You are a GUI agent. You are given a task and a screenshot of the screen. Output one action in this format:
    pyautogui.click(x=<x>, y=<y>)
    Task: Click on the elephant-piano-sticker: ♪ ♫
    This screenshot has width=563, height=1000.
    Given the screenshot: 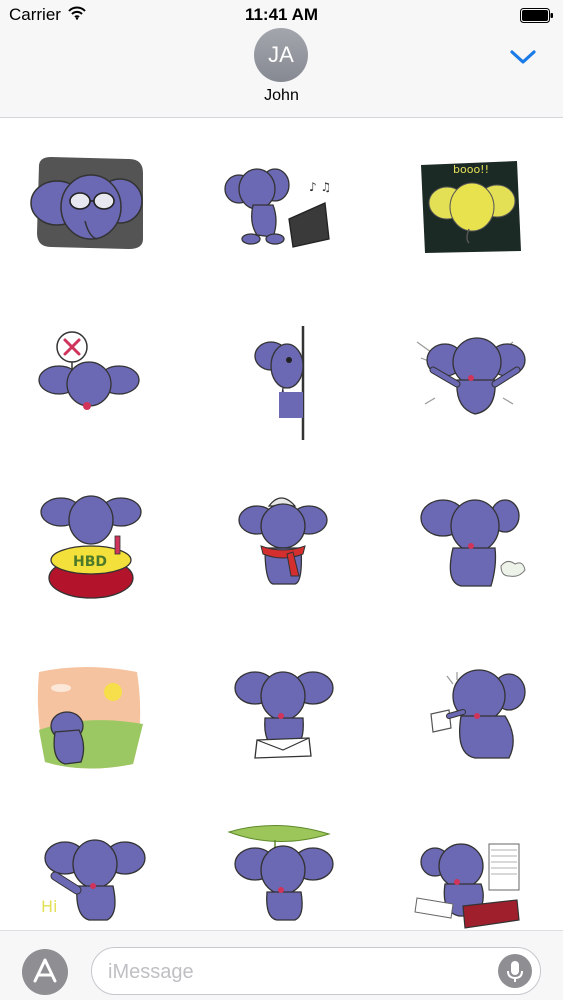 What is the action you would take?
    pyautogui.click(x=282, y=208)
    